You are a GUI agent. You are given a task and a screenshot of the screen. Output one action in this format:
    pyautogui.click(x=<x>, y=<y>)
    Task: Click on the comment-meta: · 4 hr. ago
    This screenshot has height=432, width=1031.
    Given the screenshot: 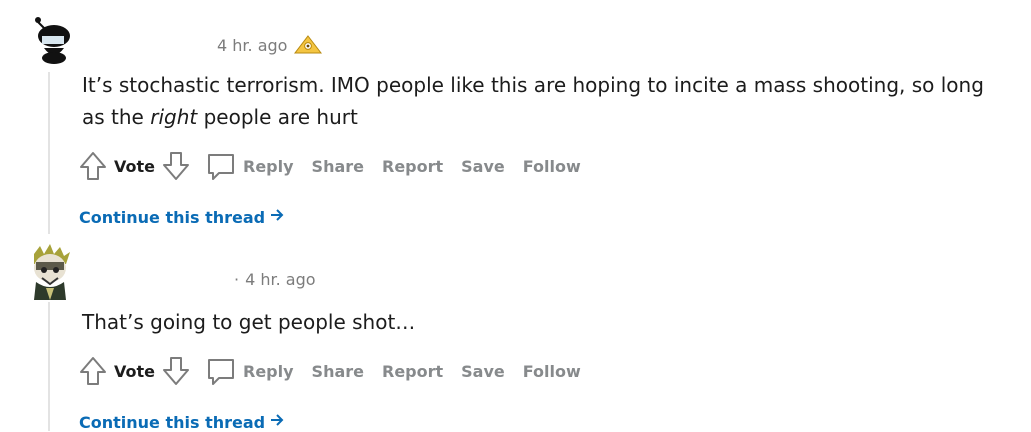 What is the action you would take?
    pyautogui.click(x=198, y=279)
    